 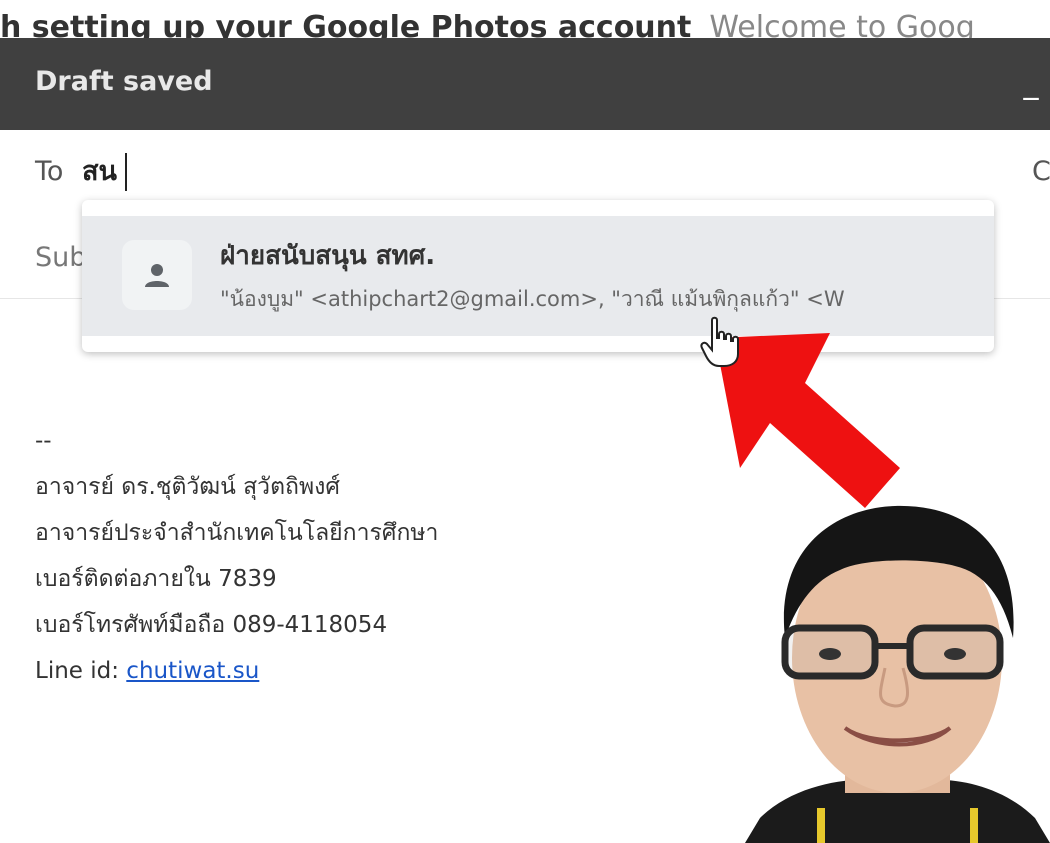 I want to click on signature-dashes: --, so click(x=43, y=441).